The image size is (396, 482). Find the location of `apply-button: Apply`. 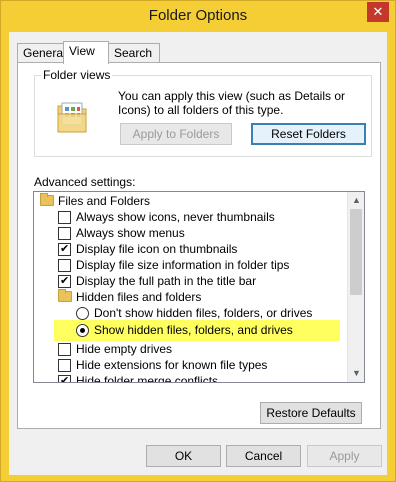

apply-button: Apply is located at coordinates (344, 456).